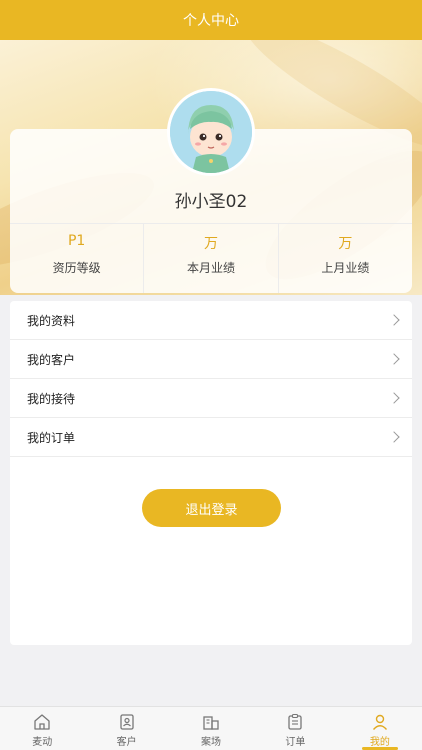 This screenshot has width=422, height=750. Describe the element at coordinates (42, 742) in the screenshot. I see `tab-label: 麦动` at that location.